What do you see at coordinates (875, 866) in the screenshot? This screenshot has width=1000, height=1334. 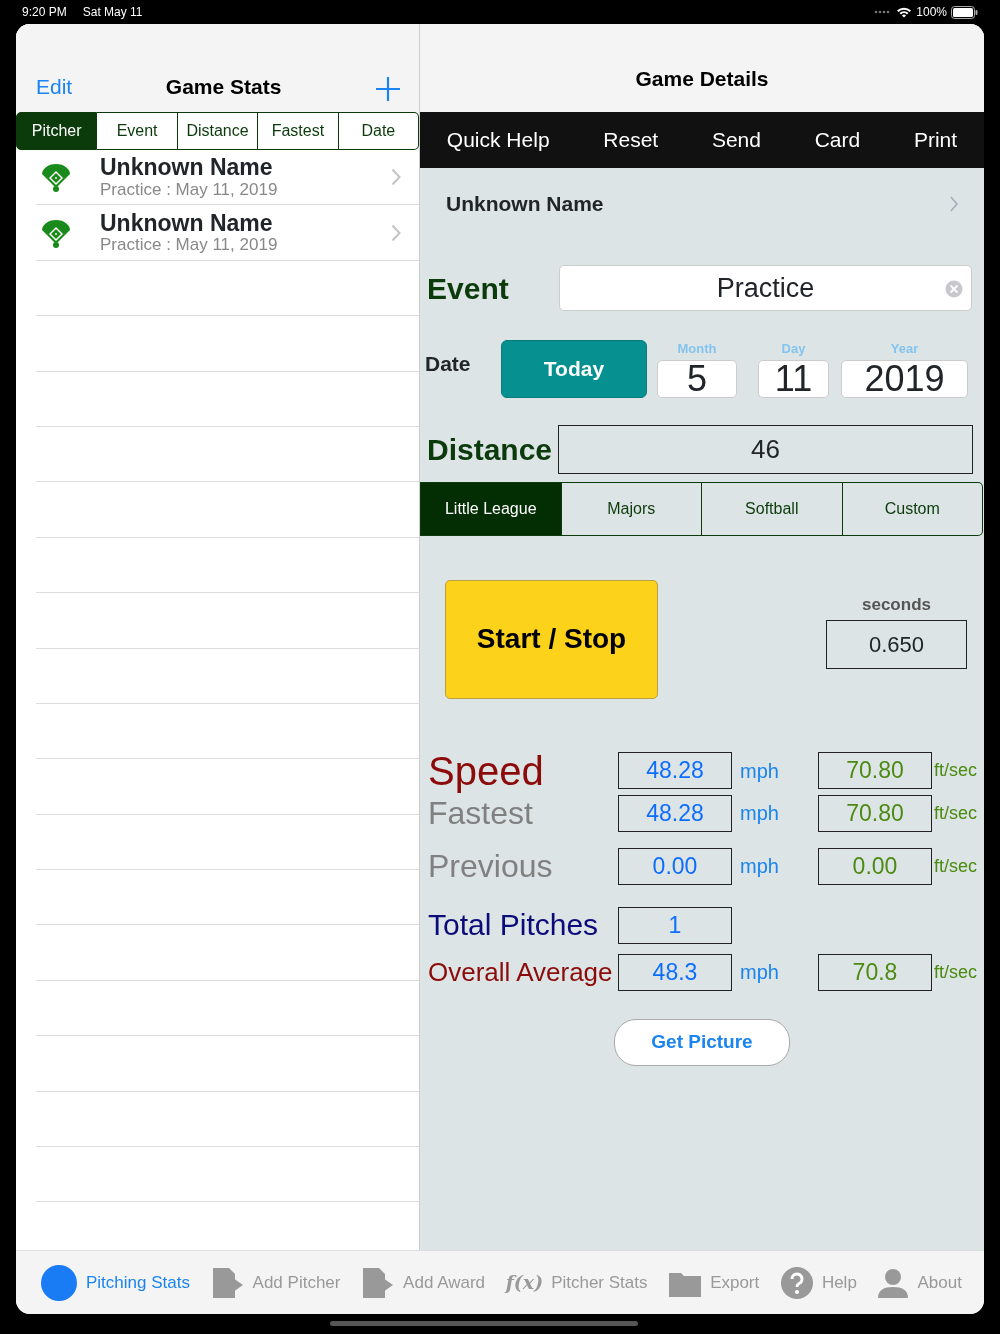 I see `fps-value: 0.00` at bounding box center [875, 866].